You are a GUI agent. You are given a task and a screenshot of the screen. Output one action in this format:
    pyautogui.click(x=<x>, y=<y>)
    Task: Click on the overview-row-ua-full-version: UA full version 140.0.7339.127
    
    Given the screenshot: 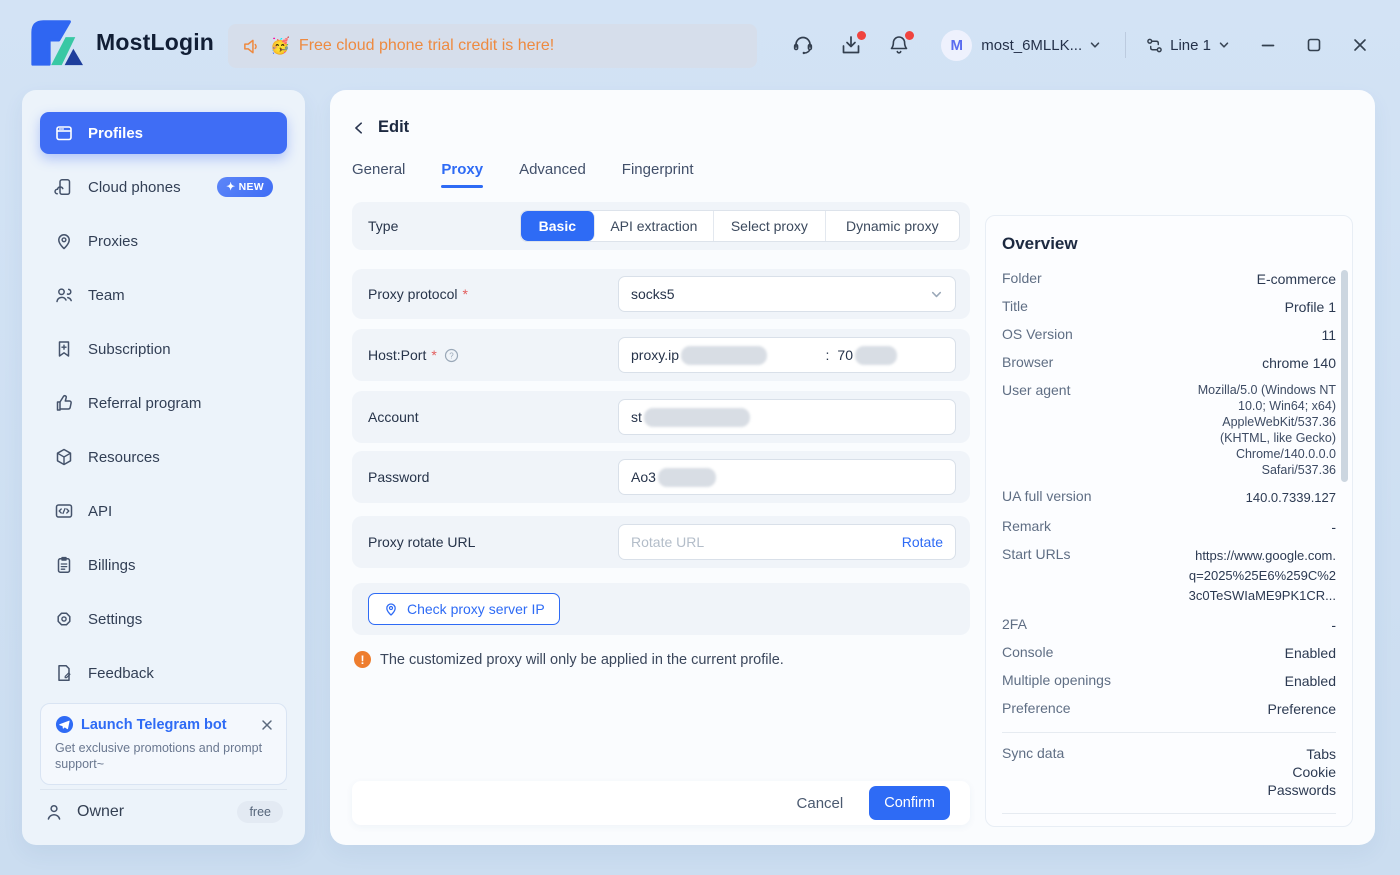 What is the action you would take?
    pyautogui.click(x=1169, y=496)
    